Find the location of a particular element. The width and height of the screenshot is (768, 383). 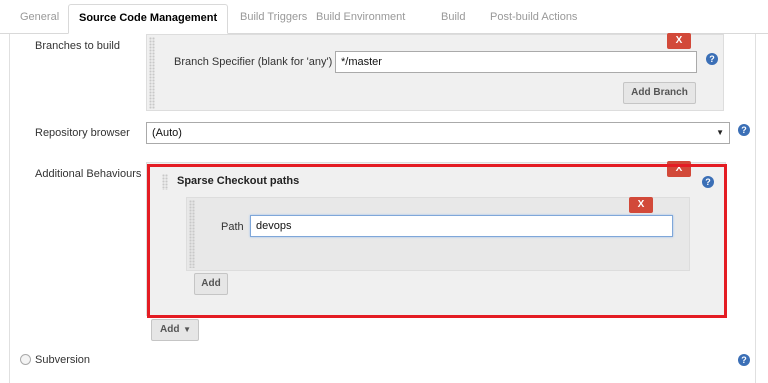

add-behaviour-label: Add is located at coordinates (170, 329).